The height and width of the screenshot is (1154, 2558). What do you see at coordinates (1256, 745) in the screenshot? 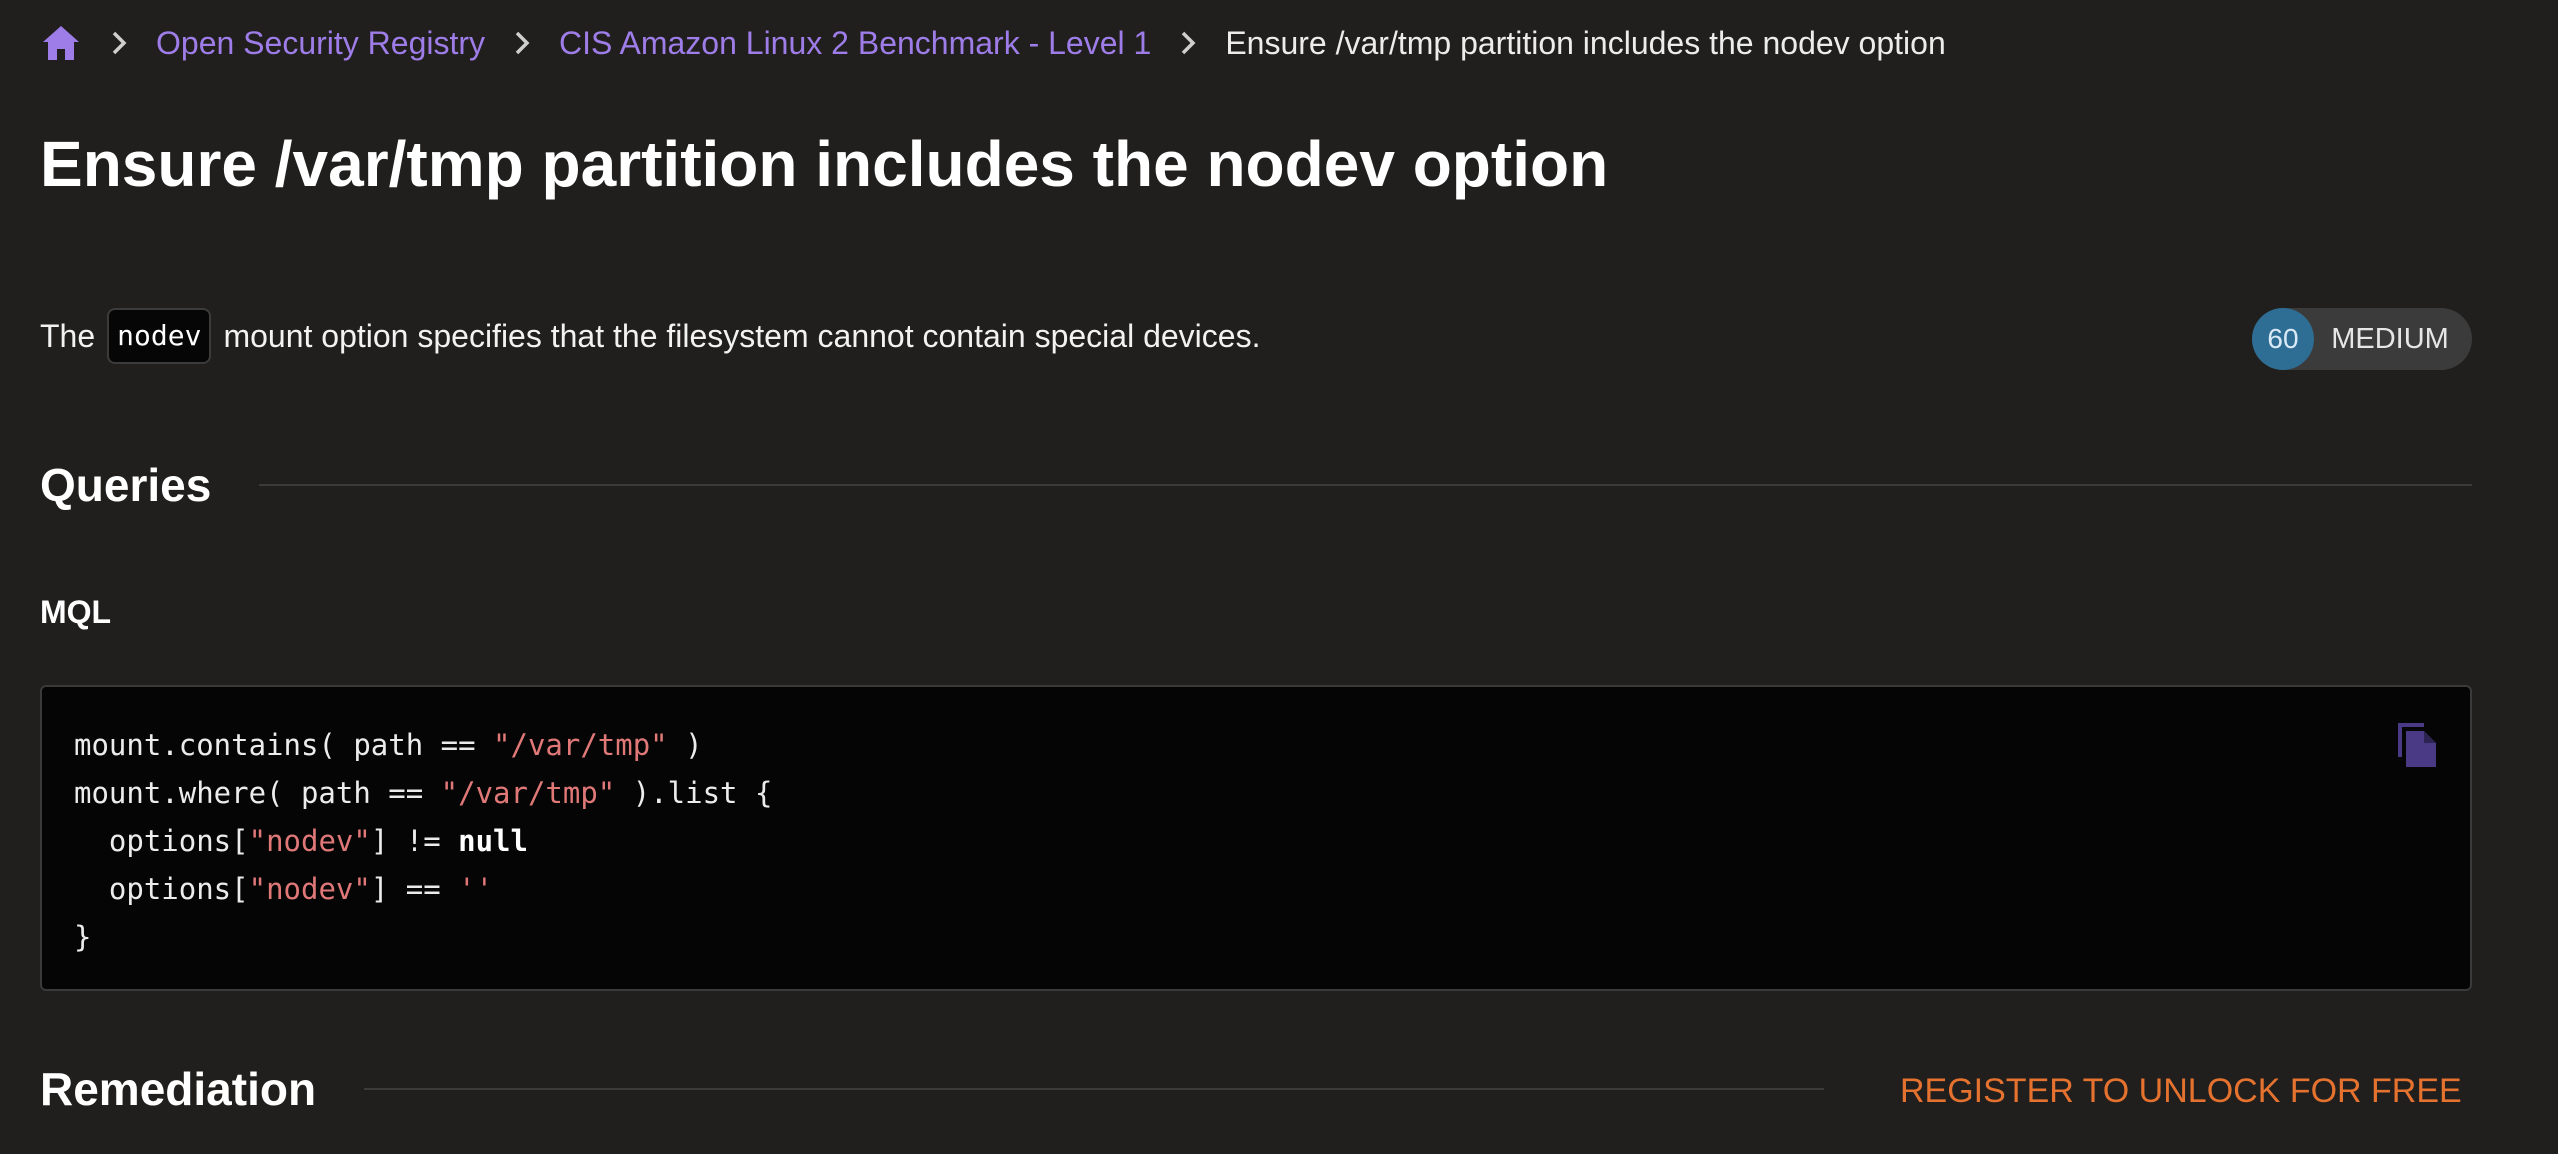
I see `code-line: mount.contains( path == "/var/tmp" )` at bounding box center [1256, 745].